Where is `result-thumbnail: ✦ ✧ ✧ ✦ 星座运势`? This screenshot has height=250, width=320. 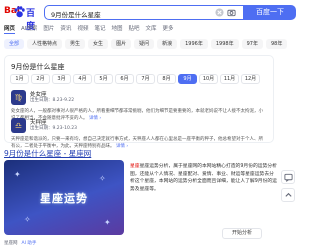
result-thumbnail: ✦ ✧ ✧ ✦ 星座运势 is located at coordinates (64, 197).